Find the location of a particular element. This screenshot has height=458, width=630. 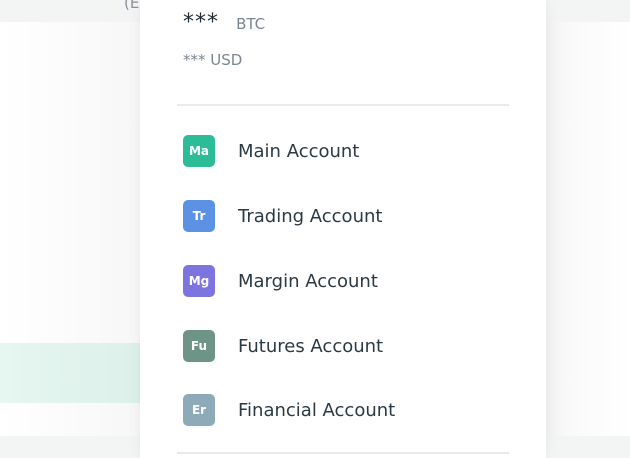

account-label: Financial Account is located at coordinates (317, 410).